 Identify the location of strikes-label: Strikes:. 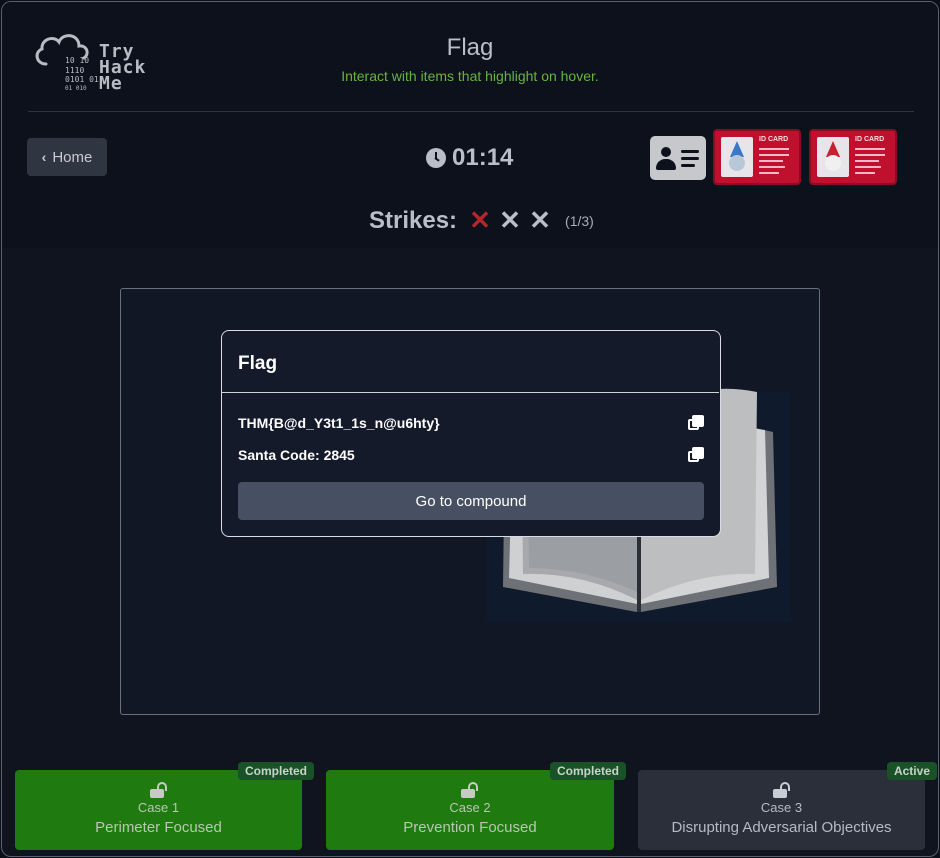
(413, 220).